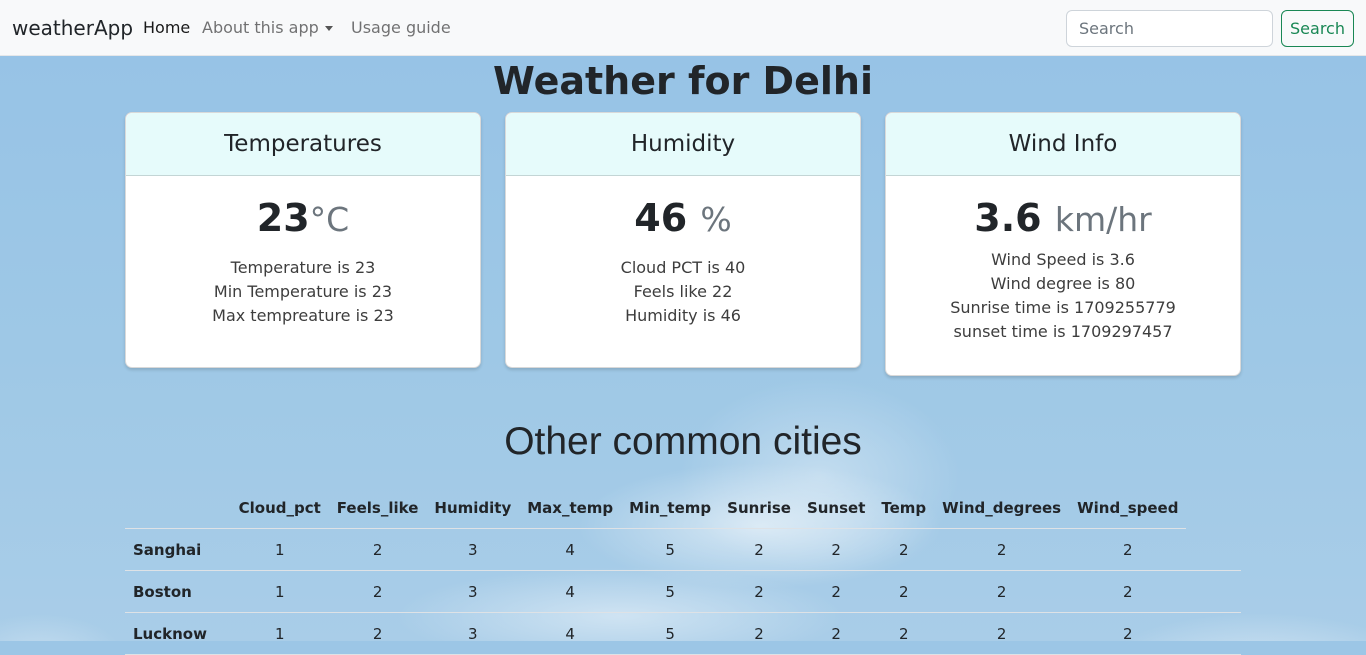 This screenshot has height=655, width=1366. What do you see at coordinates (1063, 283) in the screenshot?
I see `info-line: Wind degree is 80` at bounding box center [1063, 283].